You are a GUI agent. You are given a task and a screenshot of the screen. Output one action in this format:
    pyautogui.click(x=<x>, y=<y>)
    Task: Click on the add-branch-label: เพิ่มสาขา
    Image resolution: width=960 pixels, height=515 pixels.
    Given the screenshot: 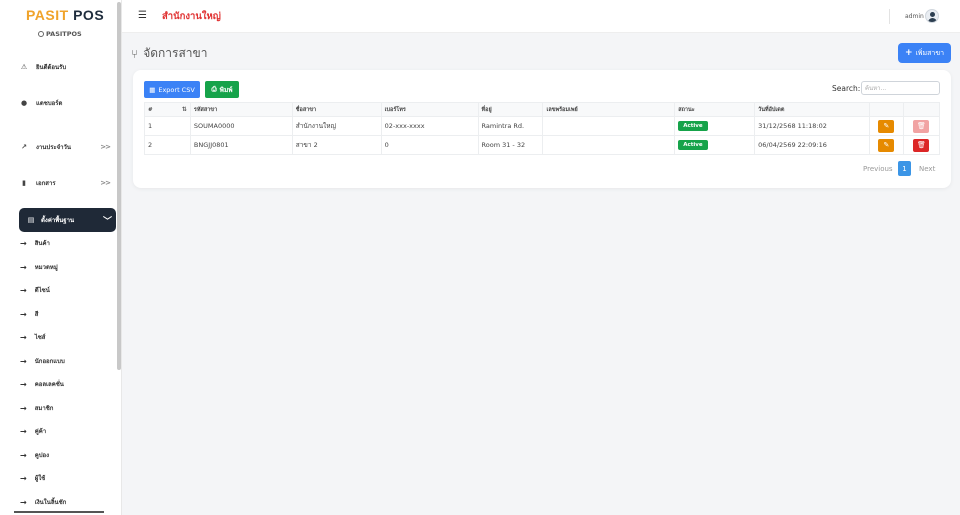 What is the action you would take?
    pyautogui.click(x=930, y=52)
    